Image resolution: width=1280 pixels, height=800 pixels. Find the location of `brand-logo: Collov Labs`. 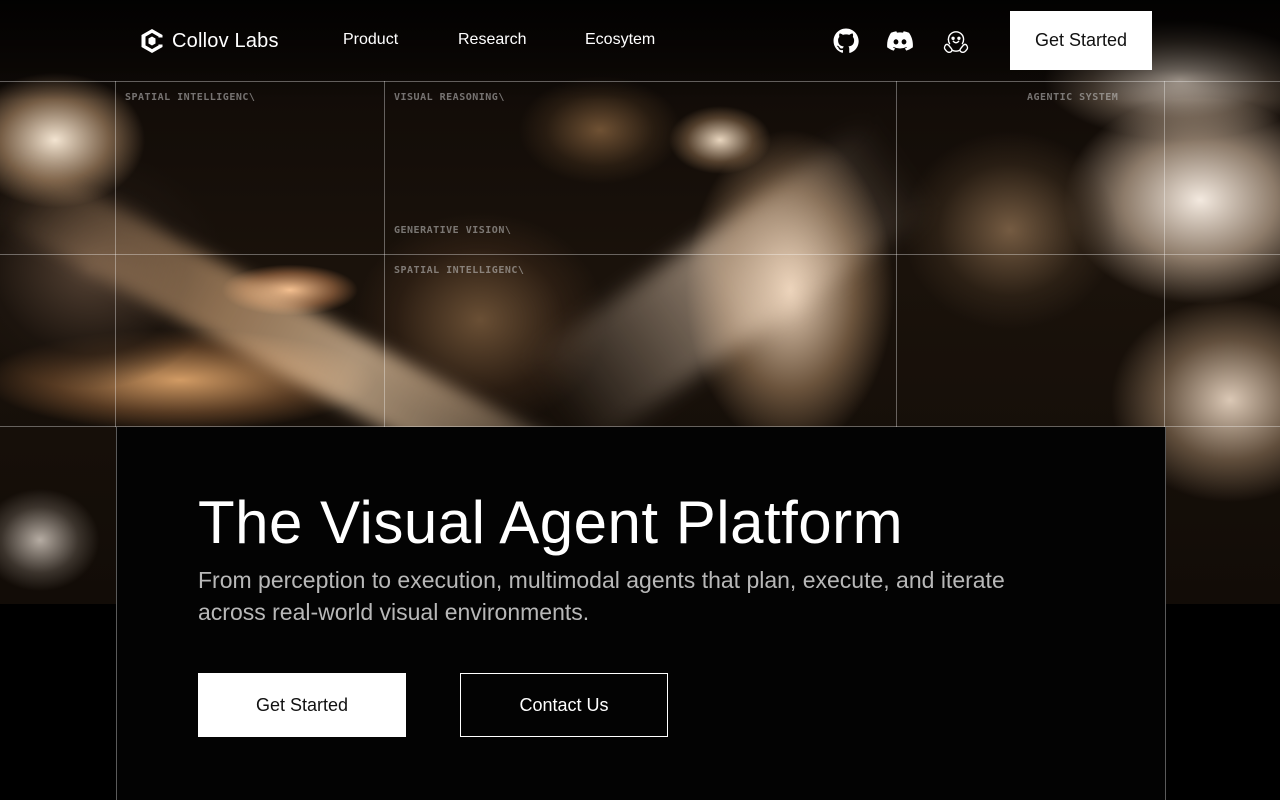

brand-logo: Collov Labs is located at coordinates (209, 41).